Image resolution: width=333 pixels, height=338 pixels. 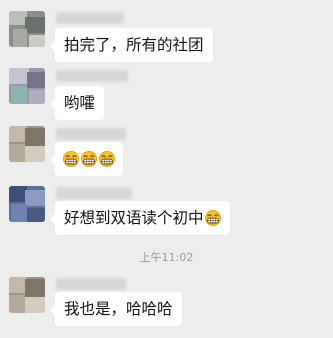 I want to click on message-text: 我也是，哈哈哈, so click(x=118, y=309).